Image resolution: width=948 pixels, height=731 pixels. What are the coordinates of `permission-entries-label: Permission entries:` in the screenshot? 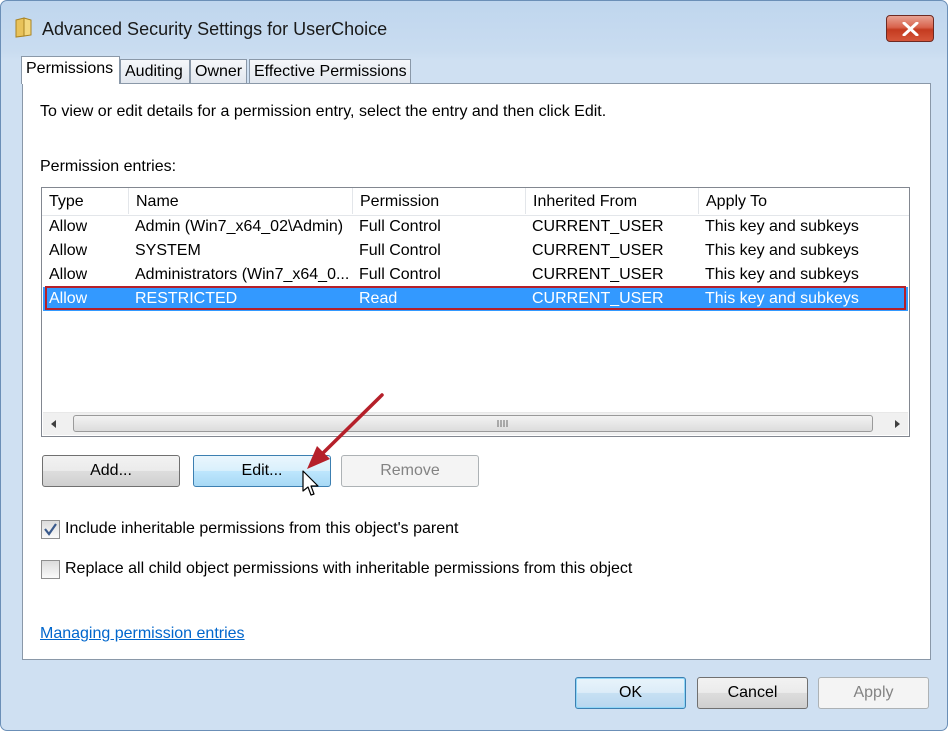 It's located at (108, 166).